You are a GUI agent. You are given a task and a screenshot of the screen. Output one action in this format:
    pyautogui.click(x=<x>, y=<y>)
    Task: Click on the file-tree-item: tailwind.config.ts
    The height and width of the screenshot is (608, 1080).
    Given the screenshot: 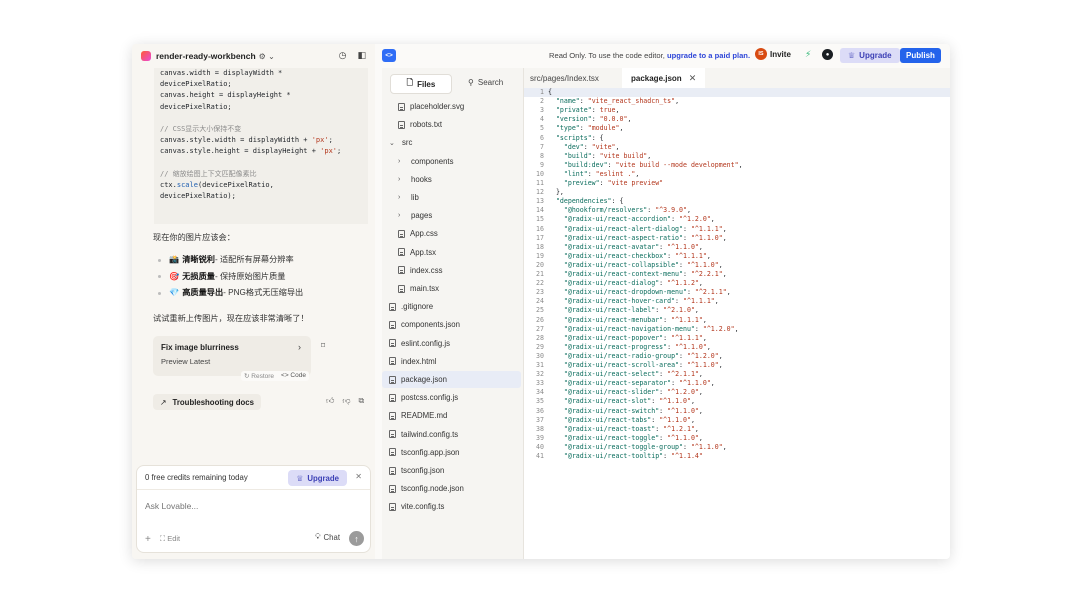 What is the action you would take?
    pyautogui.click(x=451, y=434)
    